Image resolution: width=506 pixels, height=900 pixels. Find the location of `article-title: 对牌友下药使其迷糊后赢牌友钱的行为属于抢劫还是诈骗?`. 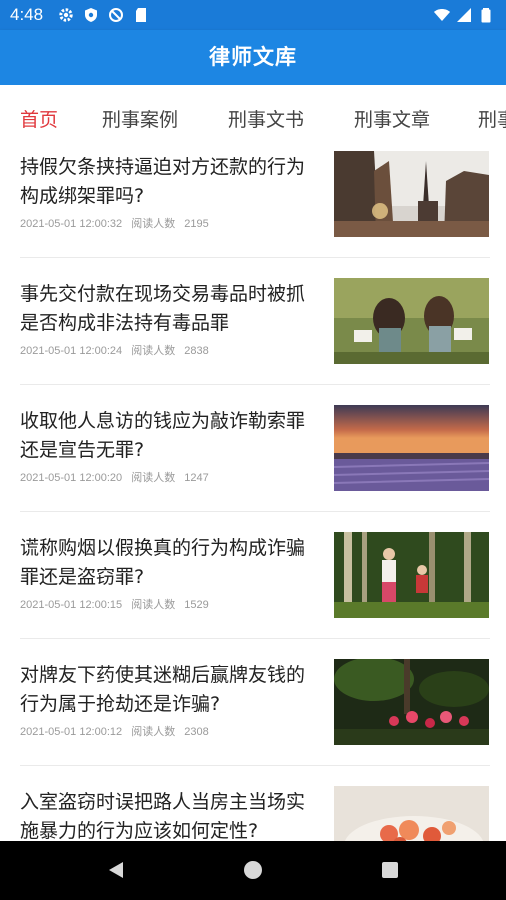

article-title: 对牌友下药使其迷糊后赢牌友钱的行为属于抢劫还是诈骗? is located at coordinates (163, 689).